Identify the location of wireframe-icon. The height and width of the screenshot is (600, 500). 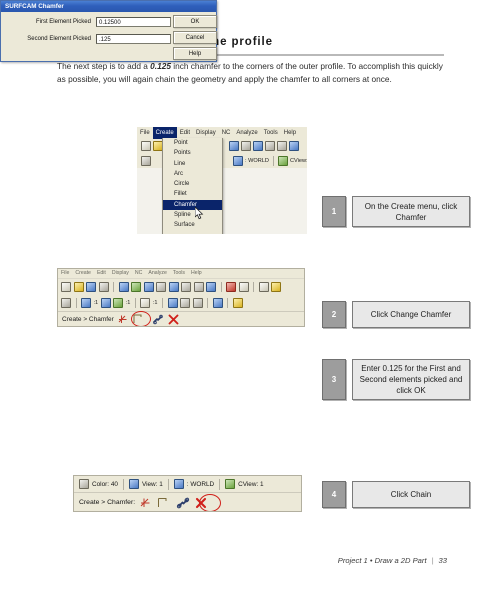
(185, 302).